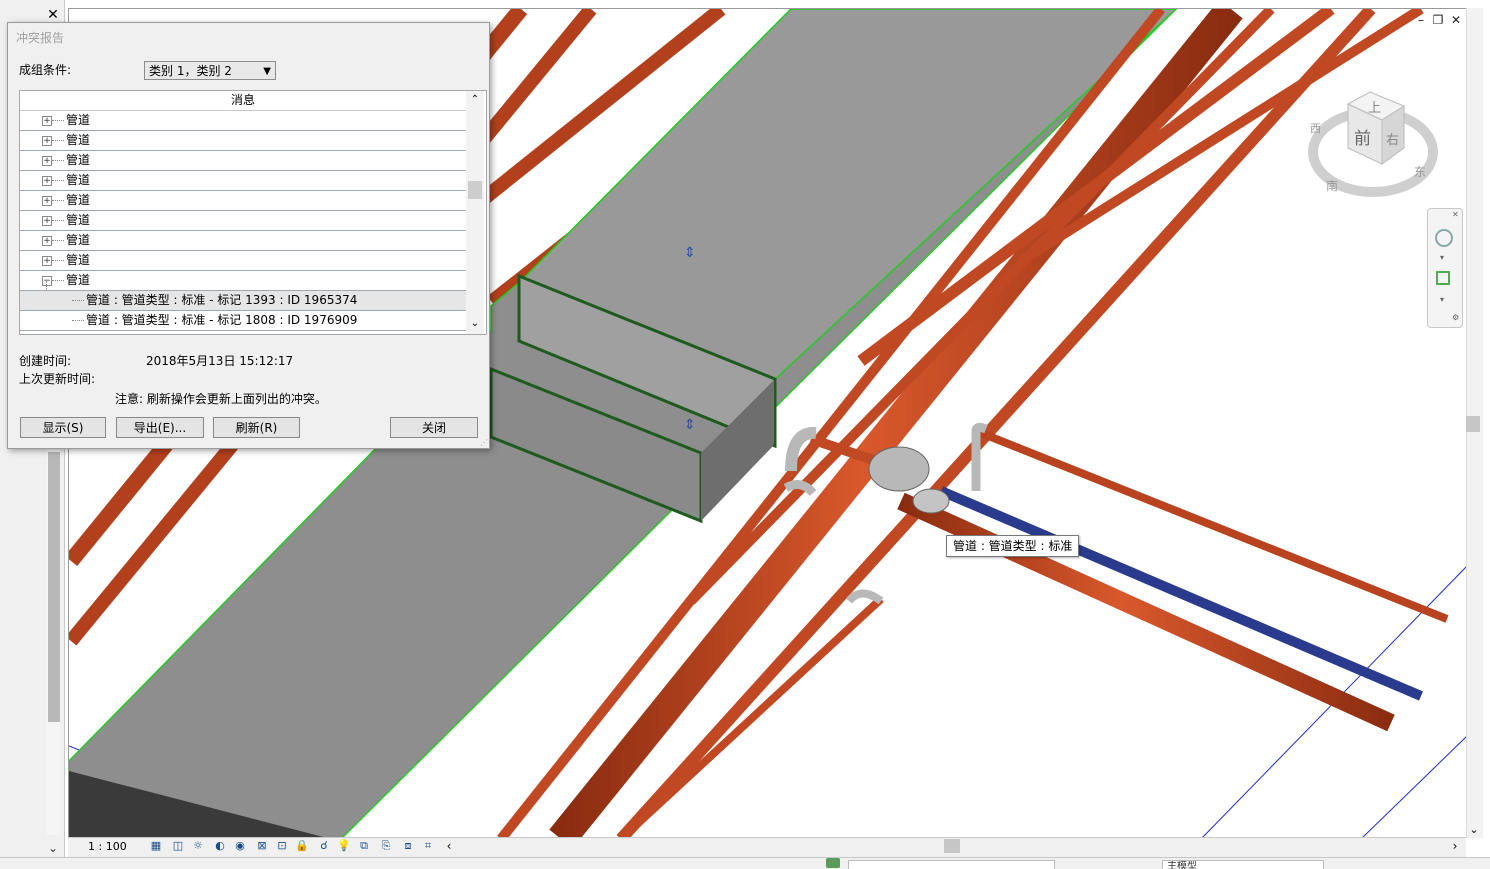 The width and height of the screenshot is (1490, 869). What do you see at coordinates (302, 846) in the screenshot?
I see `lock-view-icon: 🔒` at bounding box center [302, 846].